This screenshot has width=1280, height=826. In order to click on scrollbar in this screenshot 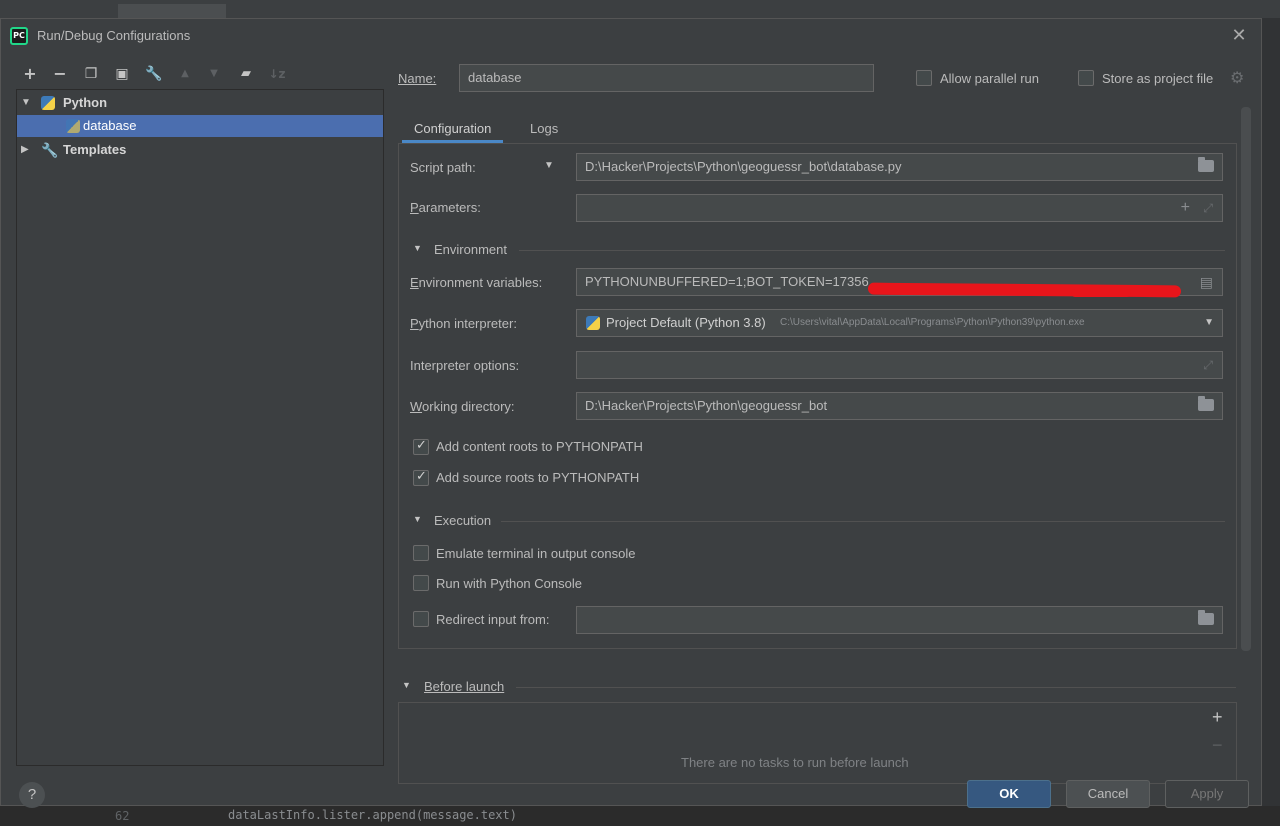, I will do `click(1246, 379)`.